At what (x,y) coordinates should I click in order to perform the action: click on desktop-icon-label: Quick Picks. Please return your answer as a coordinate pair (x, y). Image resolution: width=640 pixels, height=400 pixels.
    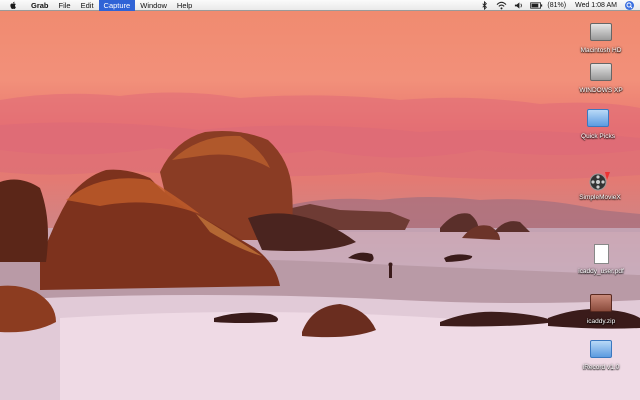
    Looking at the image, I should click on (598, 136).